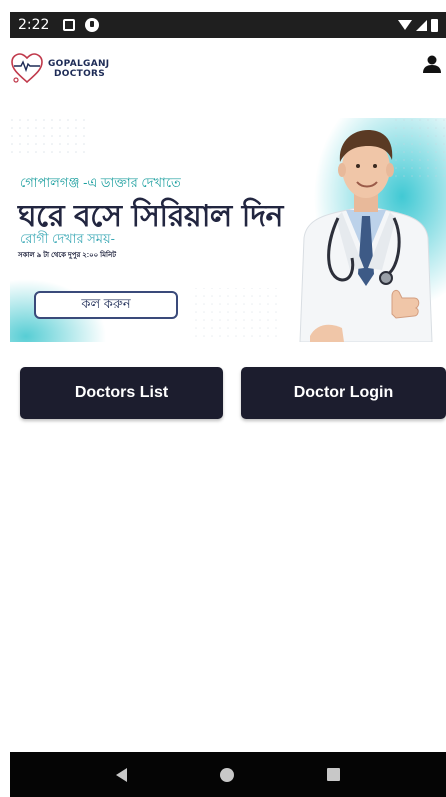 Image resolution: width=446 pixels, height=797 pixels. Describe the element at coordinates (333, 774) in the screenshot. I see `recents-icon` at that location.